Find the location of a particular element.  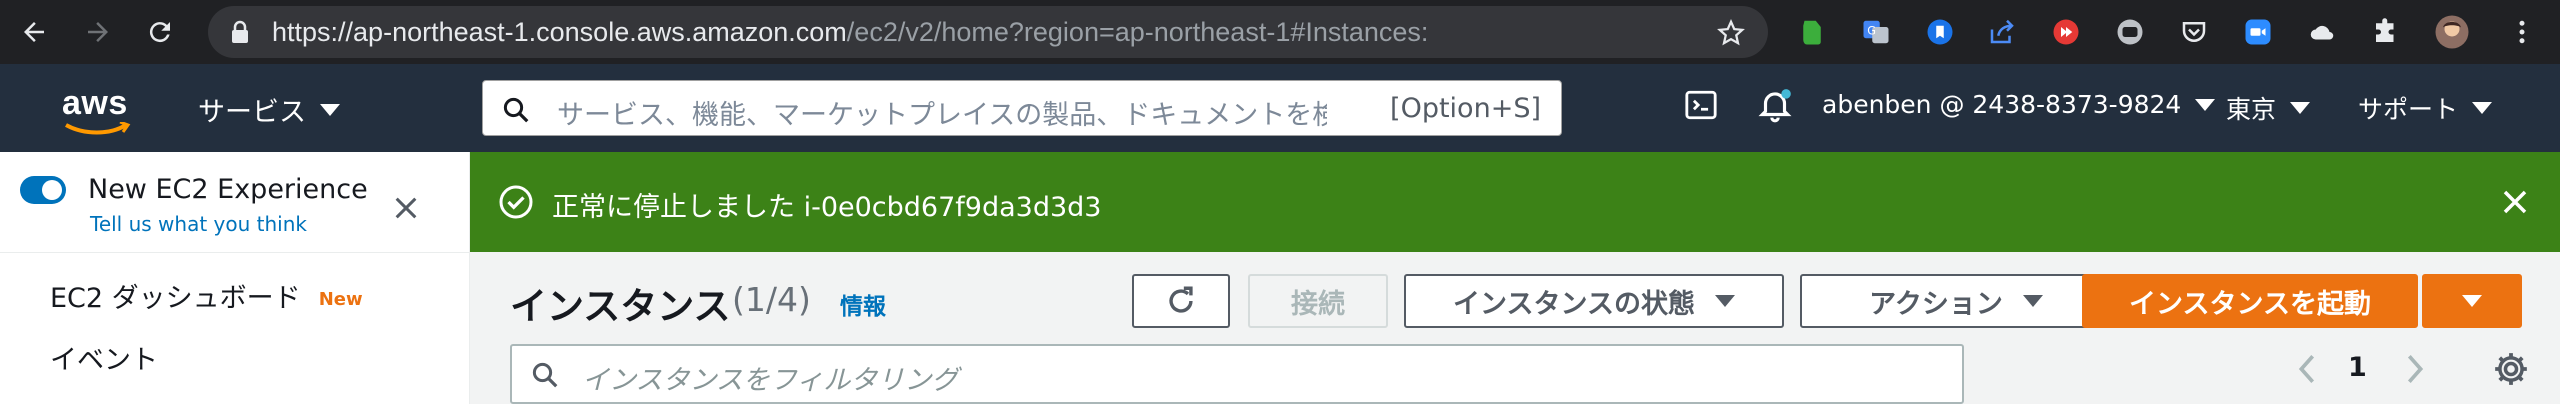

refresh-icon is located at coordinates (1181, 299).